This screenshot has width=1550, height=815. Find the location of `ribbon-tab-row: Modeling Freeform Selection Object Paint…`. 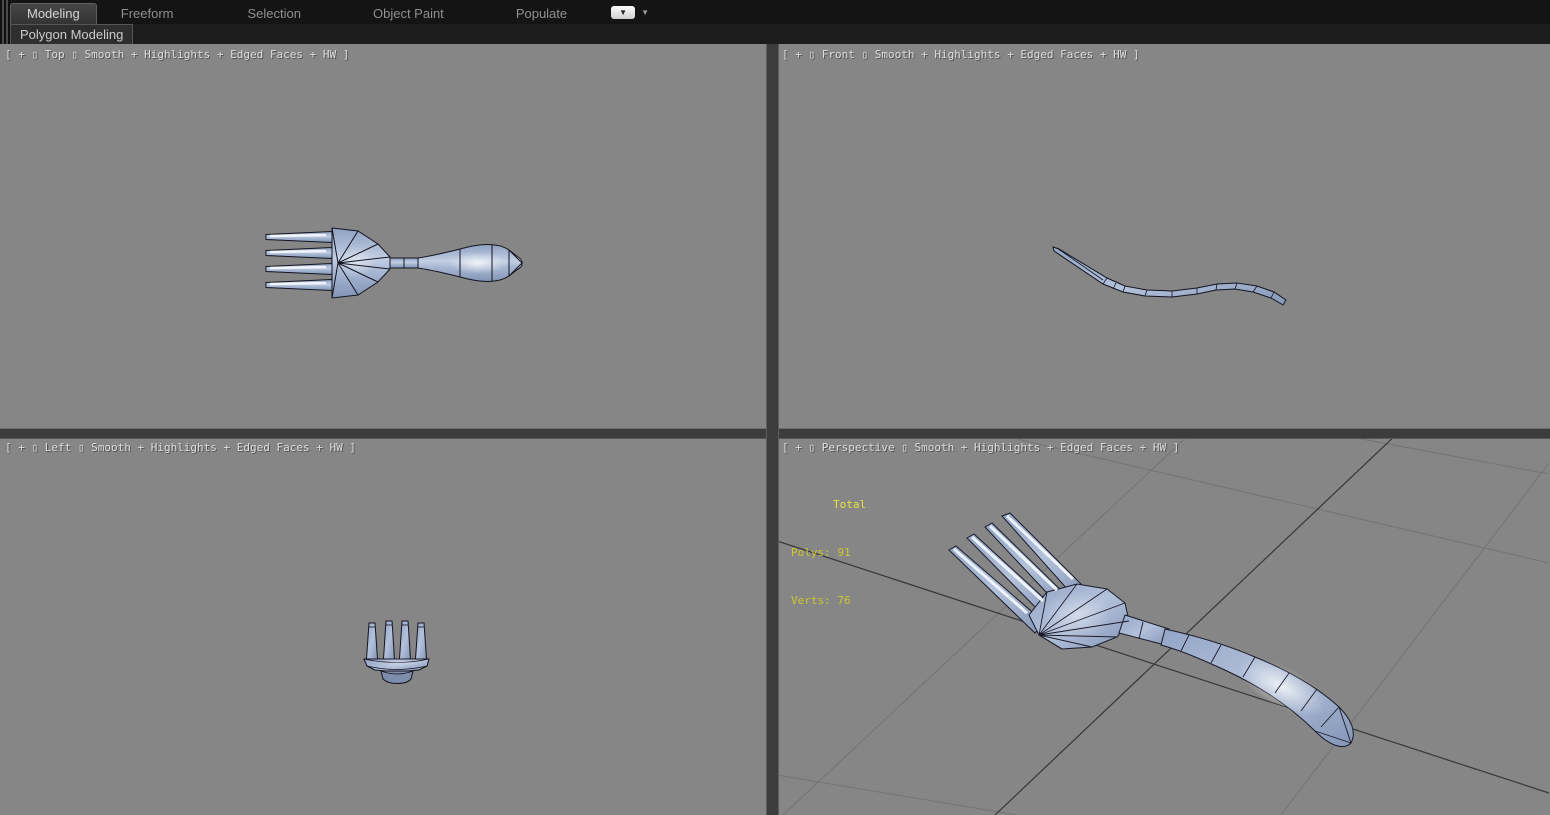

ribbon-tab-row: Modeling Freeform Selection Object Paint… is located at coordinates (780, 12).